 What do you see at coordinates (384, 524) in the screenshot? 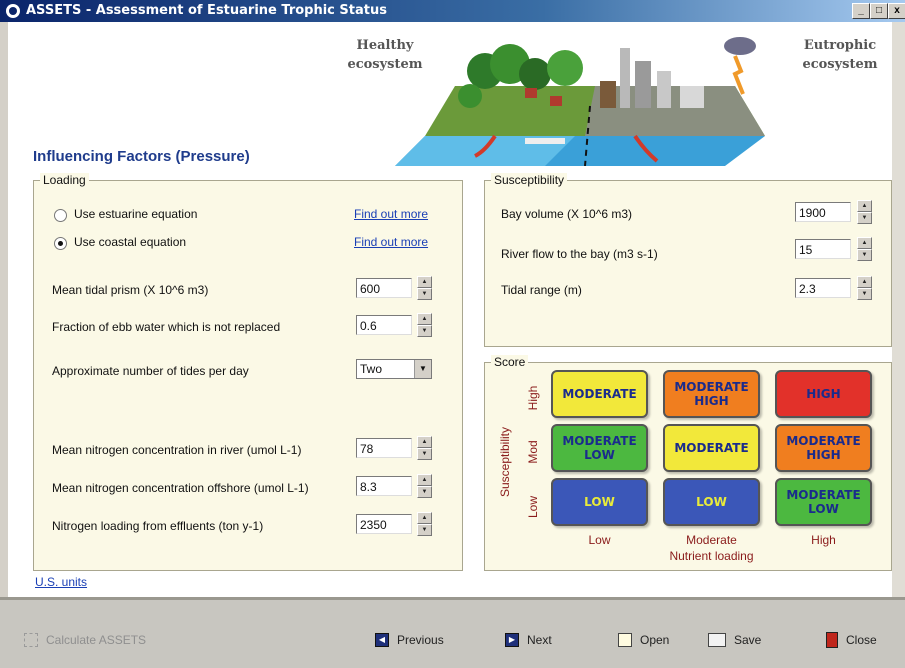
I see `effluent-loading-input: 2350` at bounding box center [384, 524].